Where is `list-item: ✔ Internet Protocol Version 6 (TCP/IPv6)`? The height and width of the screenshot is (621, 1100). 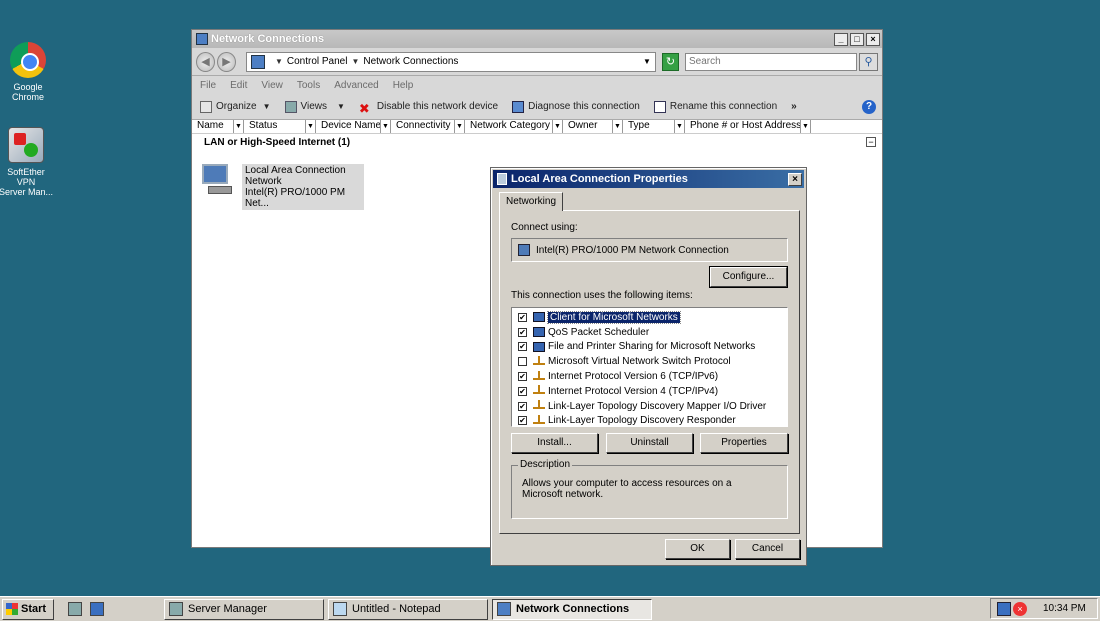 list-item: ✔ Internet Protocol Version 6 (TCP/IPv6) is located at coordinates (649, 376).